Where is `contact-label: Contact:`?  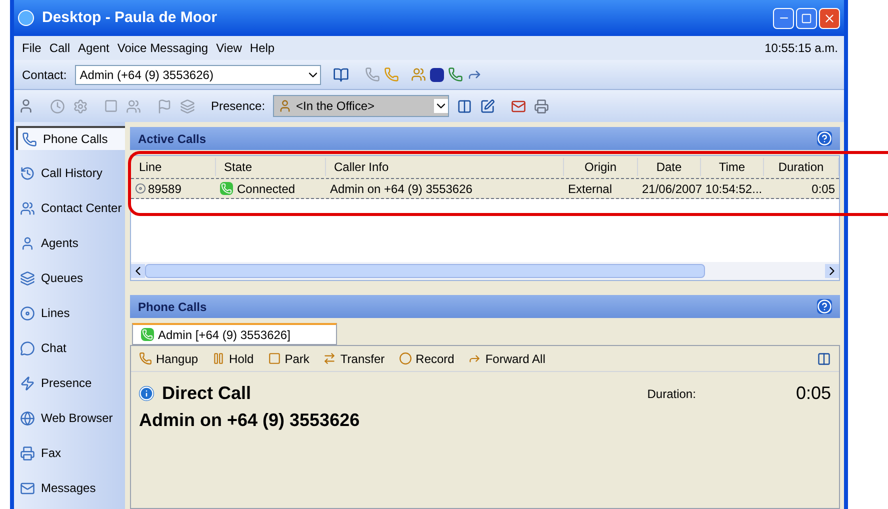
contact-label: Contact: is located at coordinates (44, 75).